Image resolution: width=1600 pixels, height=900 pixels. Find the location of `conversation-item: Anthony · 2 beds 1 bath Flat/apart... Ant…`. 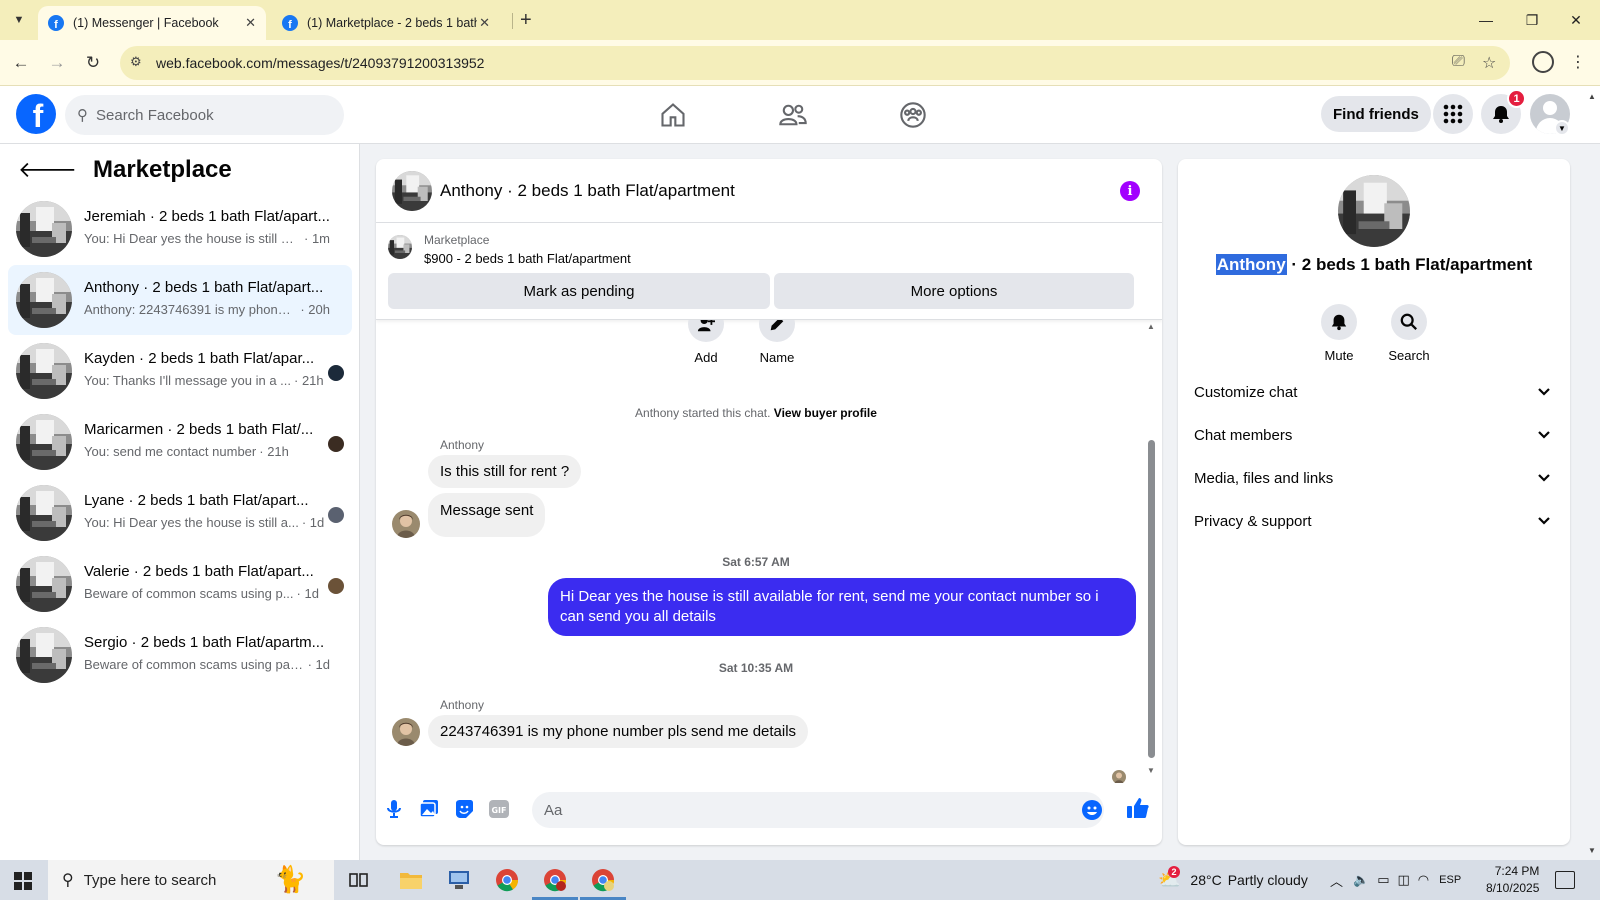

conversation-item: Anthony · 2 beds 1 bath Flat/apart... Ant… is located at coordinates (180, 300).